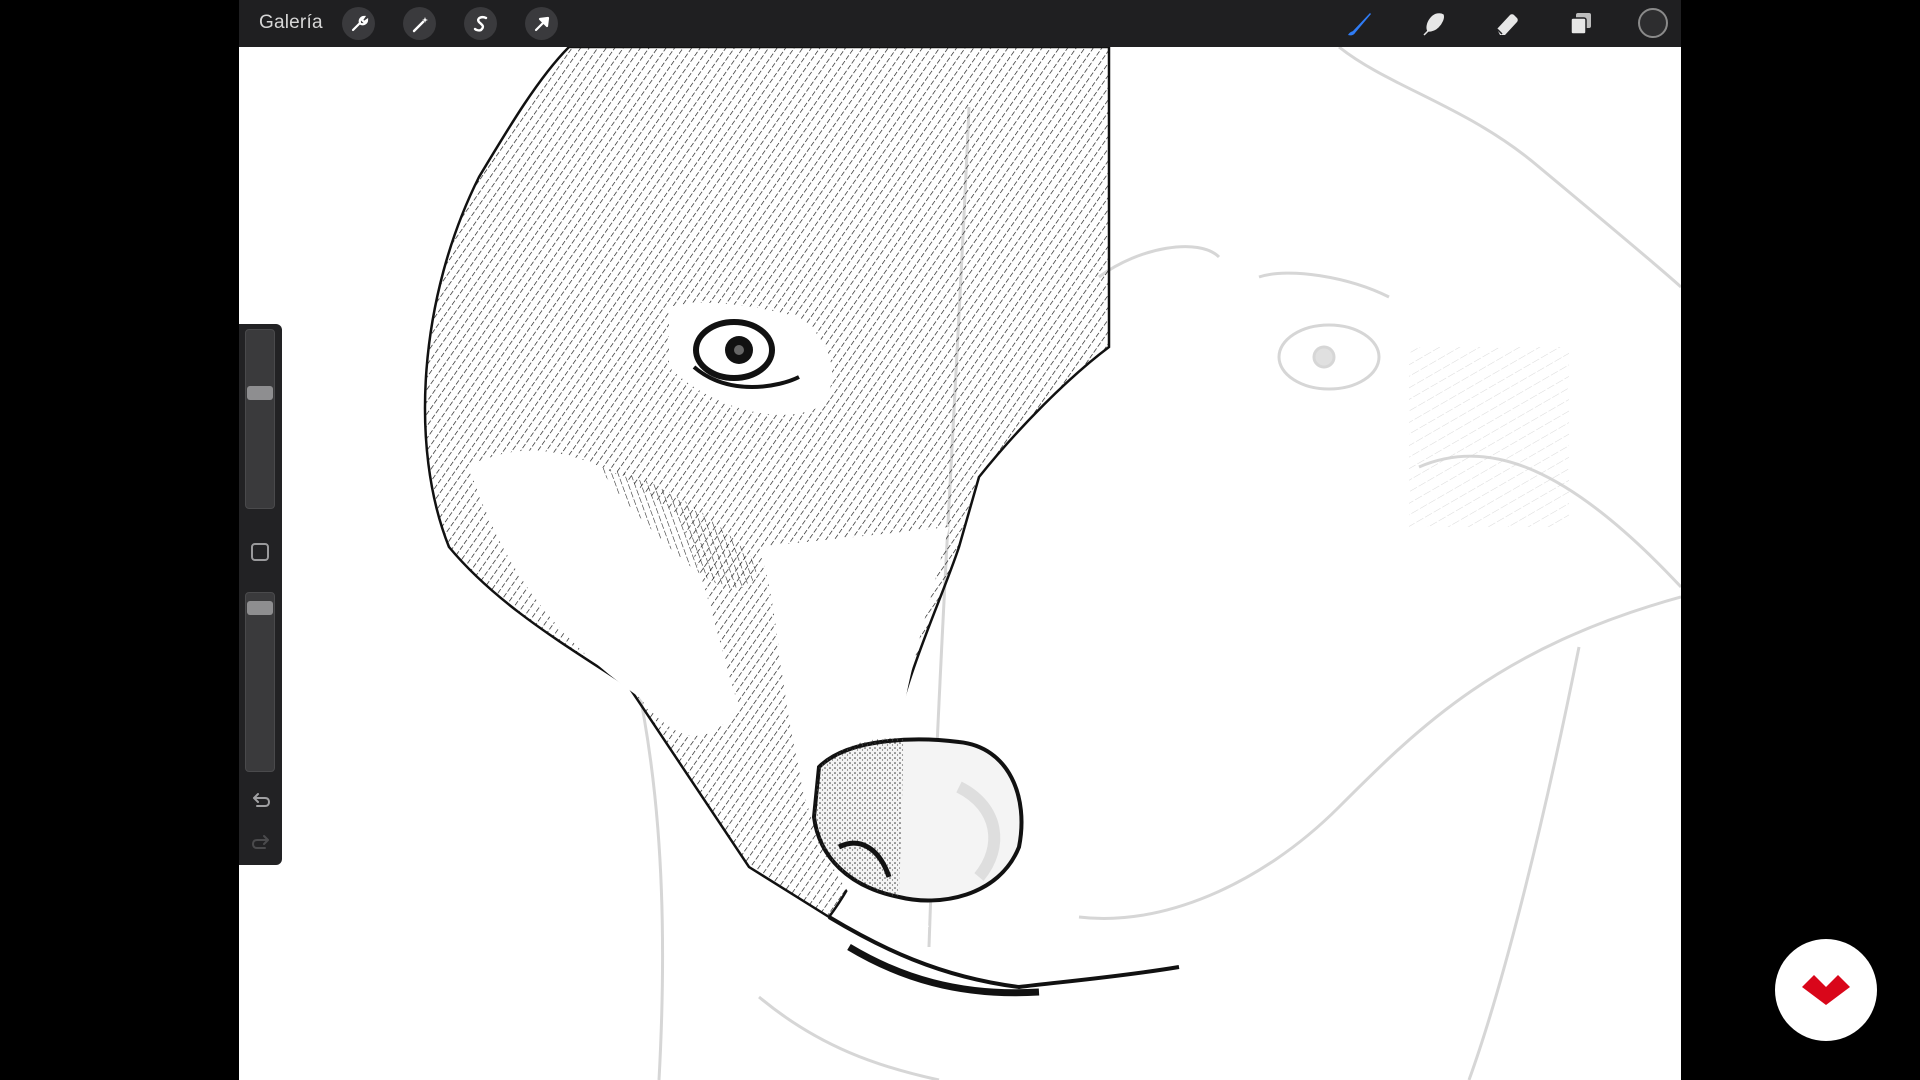 Image resolution: width=1920 pixels, height=1080 pixels. I want to click on wrench-icon, so click(359, 23).